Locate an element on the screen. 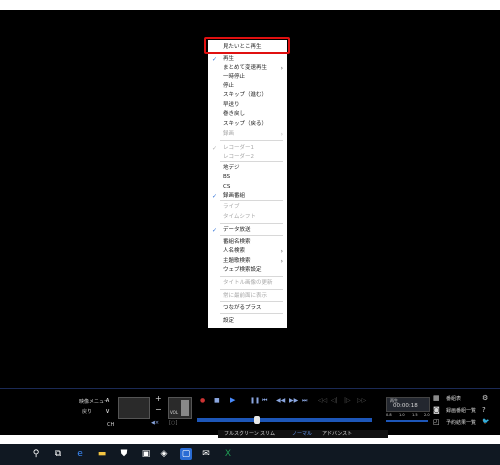  prev-icon: ◁◁ is located at coordinates (323, 400).